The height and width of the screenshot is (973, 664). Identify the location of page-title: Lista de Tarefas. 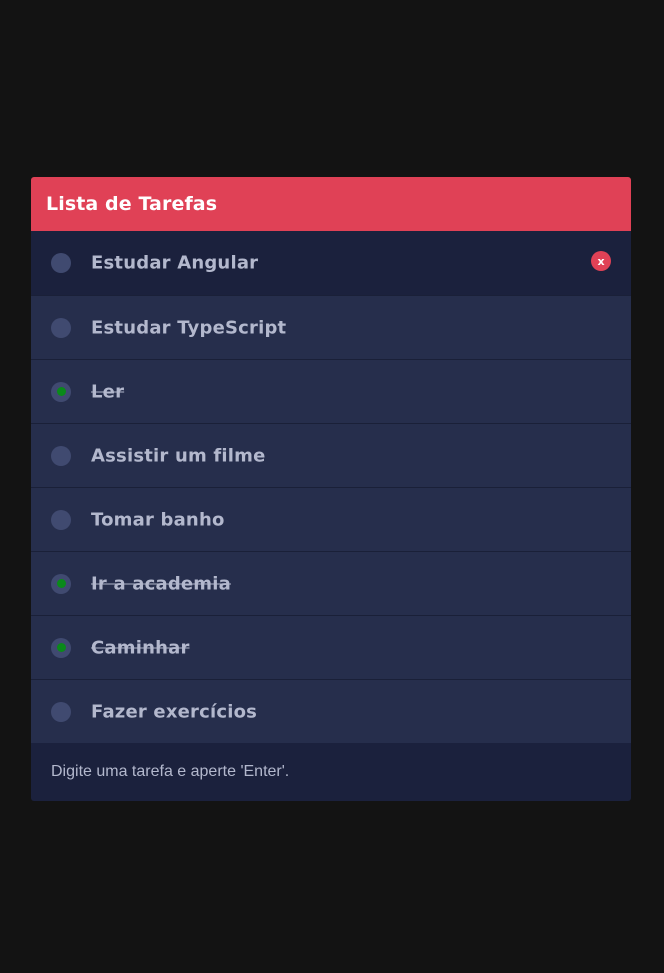
(132, 204).